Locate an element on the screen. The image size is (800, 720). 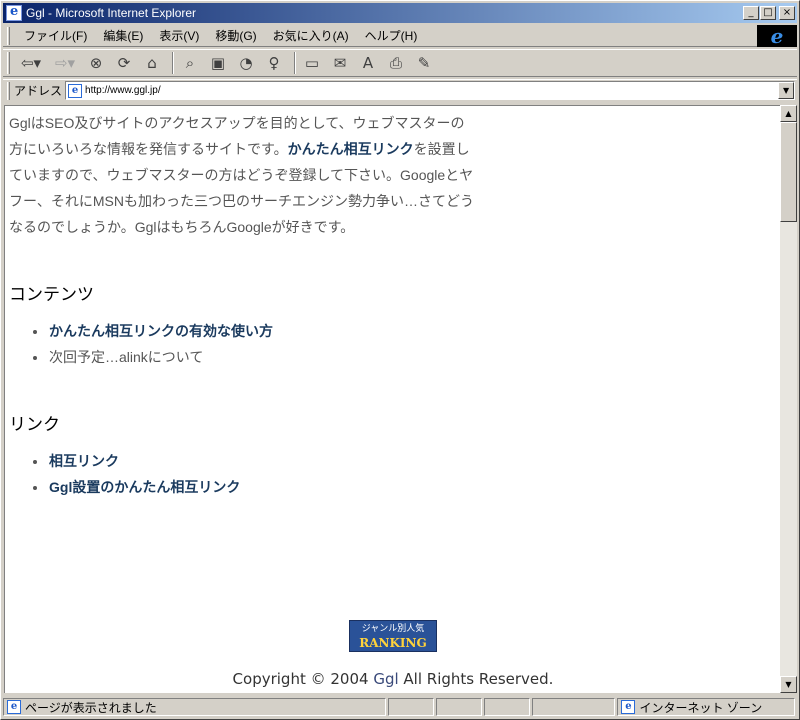
page-done-icon: e is located at coordinates (14, 707).